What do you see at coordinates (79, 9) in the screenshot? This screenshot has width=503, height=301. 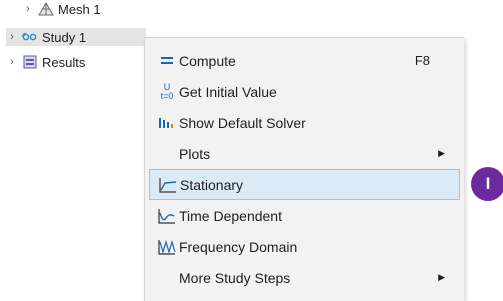 I see `tree-item-label: Mesh 1` at bounding box center [79, 9].